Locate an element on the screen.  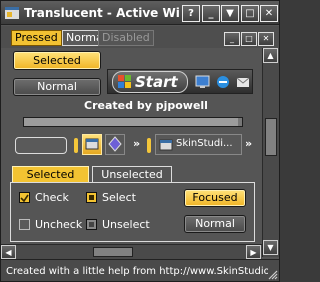
vertical-scrollbar: ▲ ▼ is located at coordinates (270, 152).